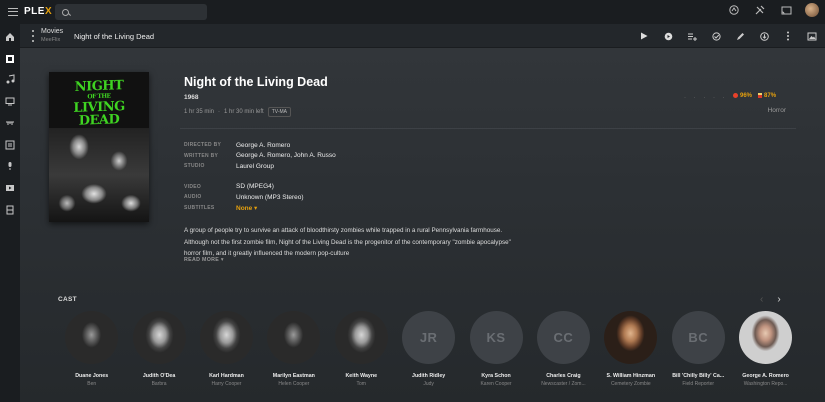  What do you see at coordinates (706, 98) in the screenshot?
I see `user-rating-stars: · · · · ·` at bounding box center [706, 98].